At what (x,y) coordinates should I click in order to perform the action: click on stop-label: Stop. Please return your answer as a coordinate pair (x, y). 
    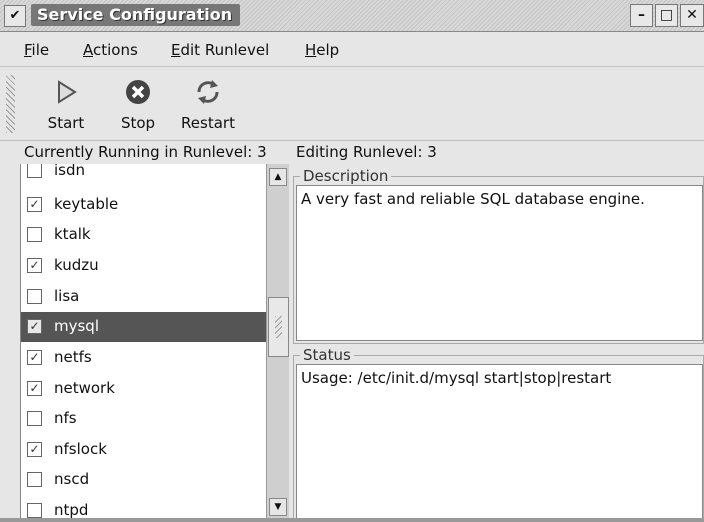
    Looking at the image, I should click on (138, 123).